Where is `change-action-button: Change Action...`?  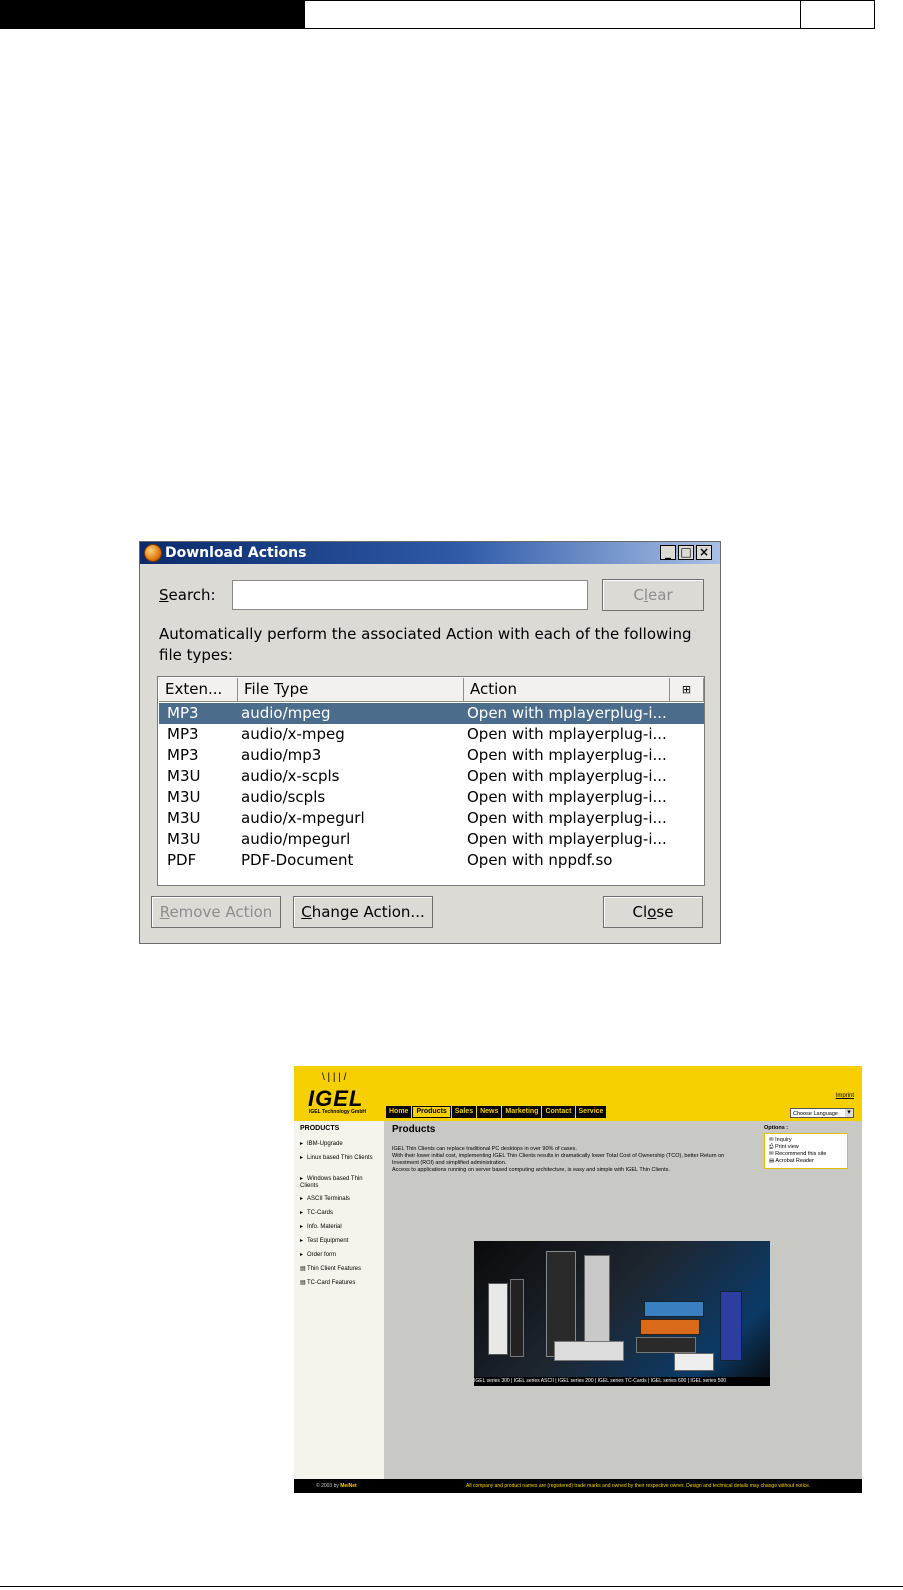
change-action-button: Change Action... is located at coordinates (363, 912).